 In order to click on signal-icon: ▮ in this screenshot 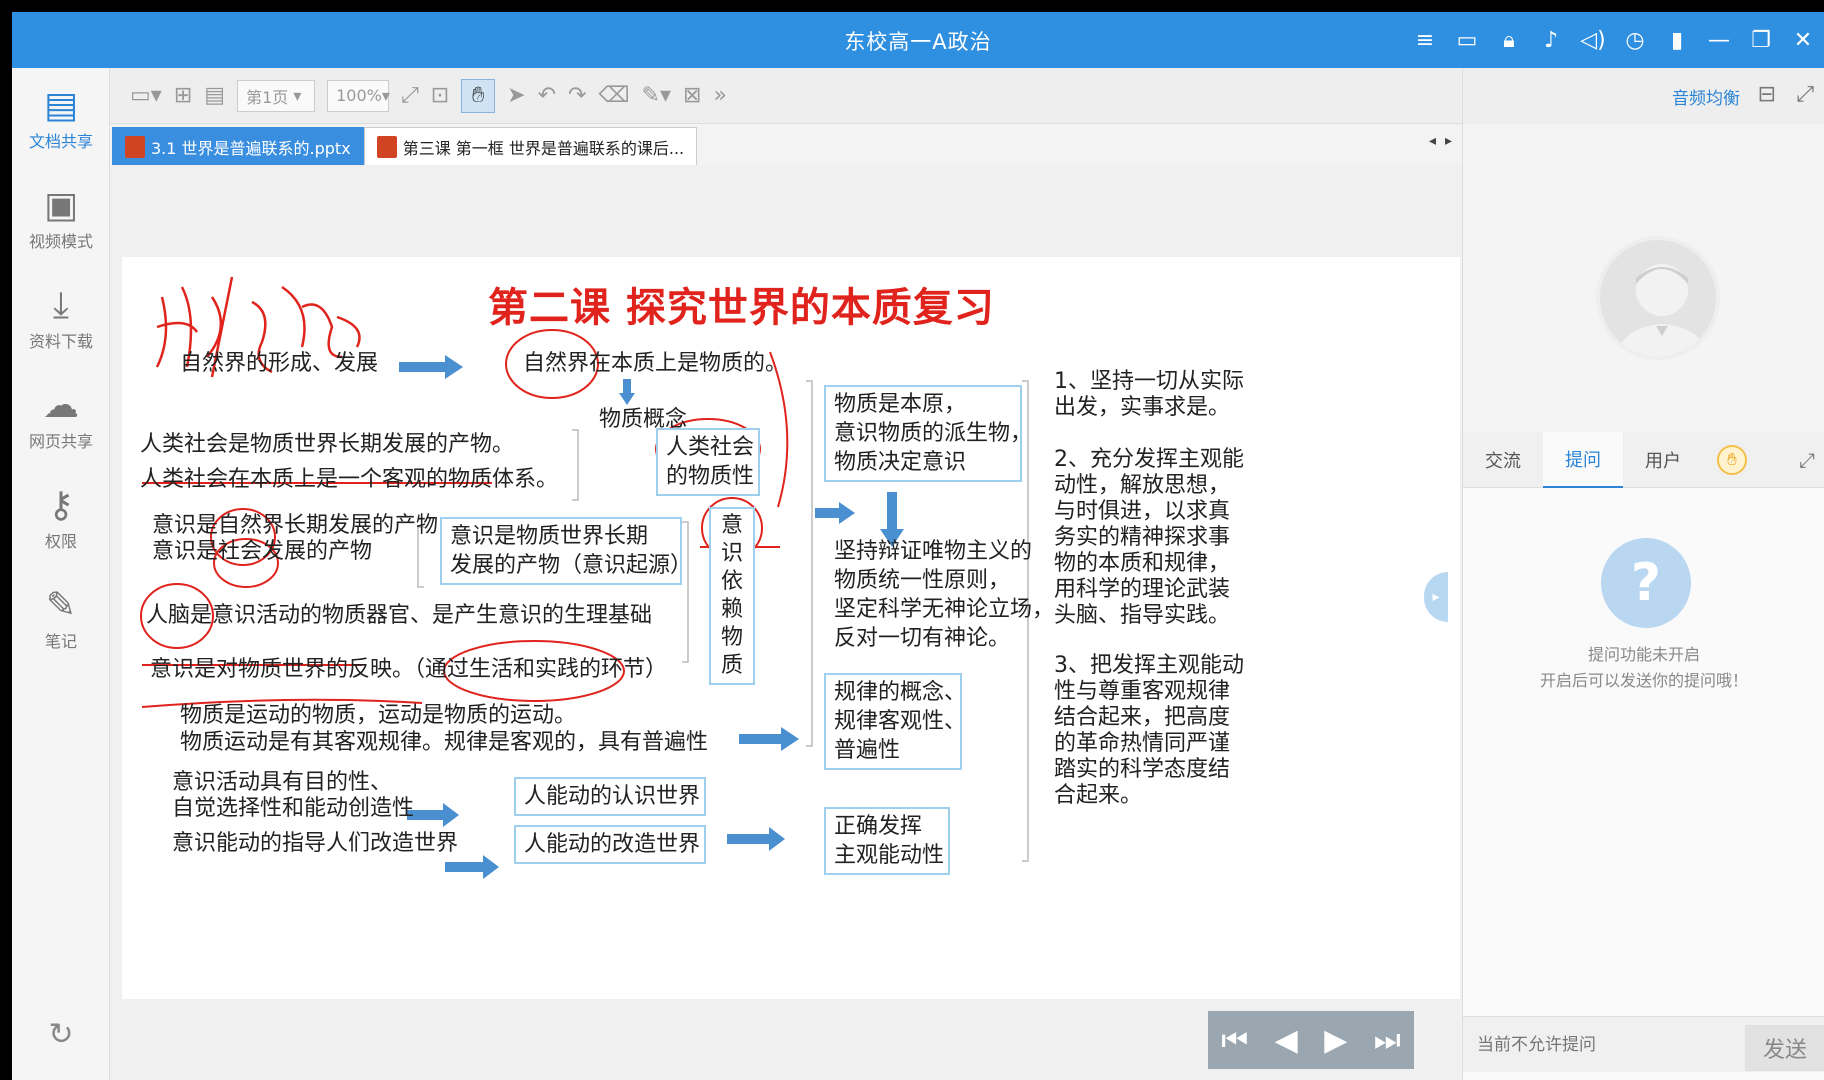, I will do `click(1677, 40)`.